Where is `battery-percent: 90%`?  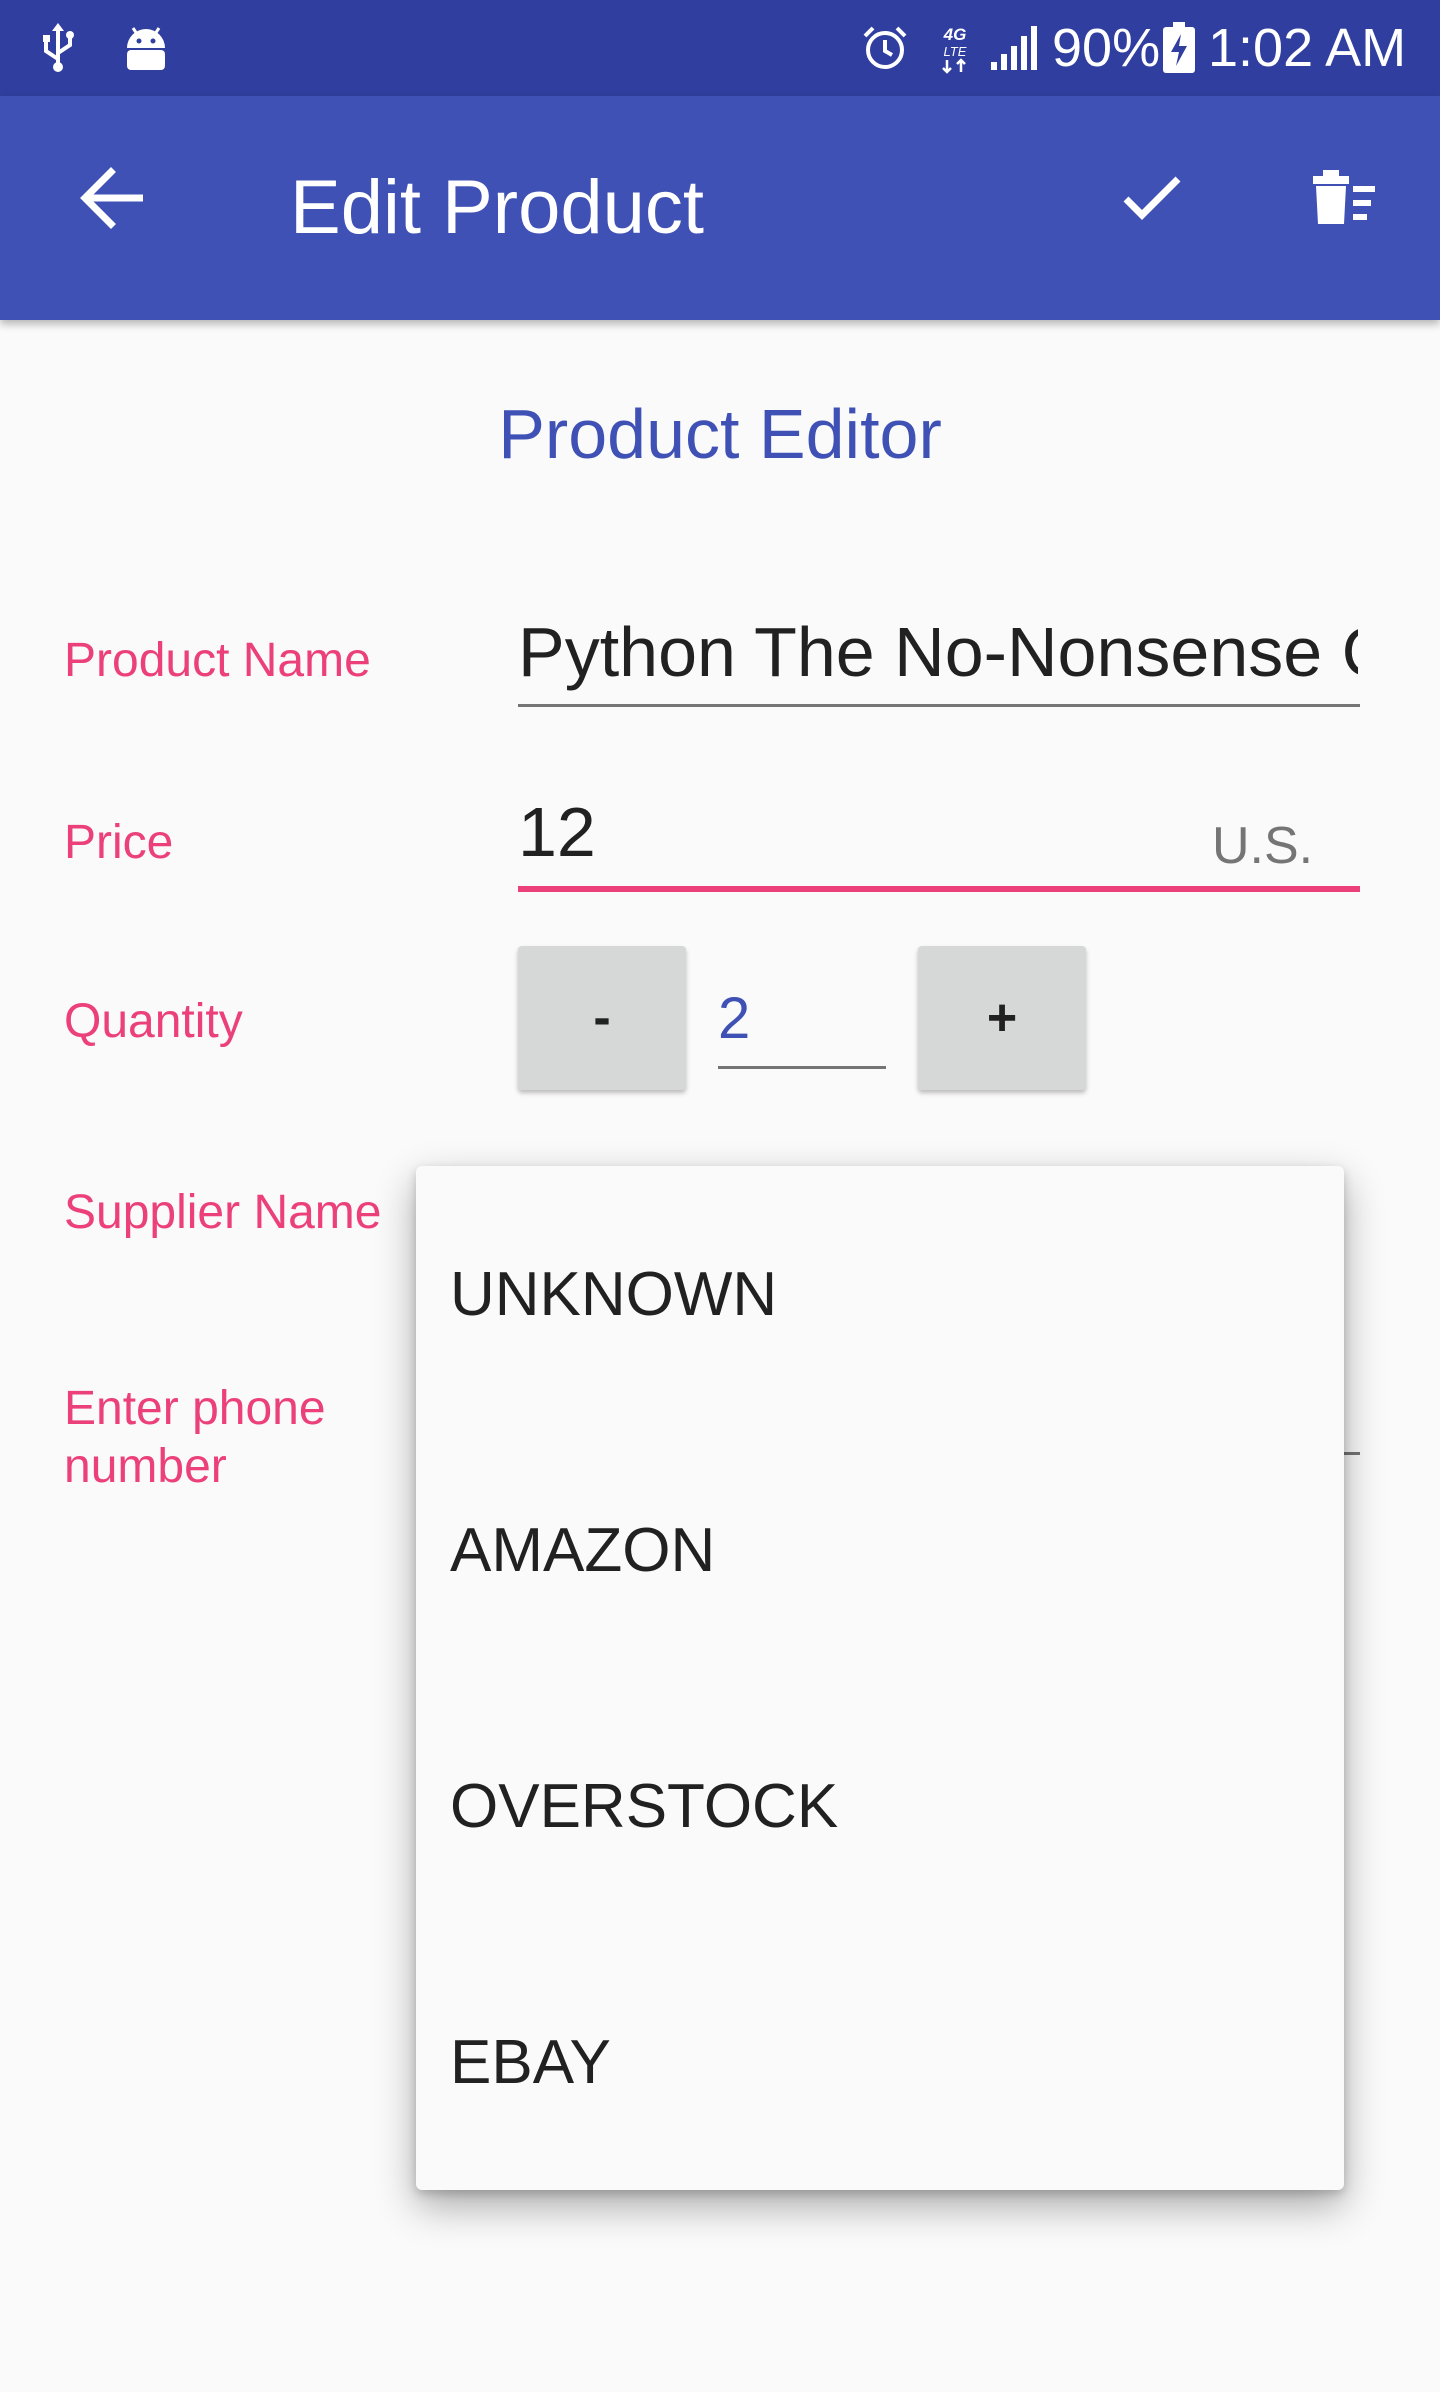 battery-percent: 90% is located at coordinates (1106, 48).